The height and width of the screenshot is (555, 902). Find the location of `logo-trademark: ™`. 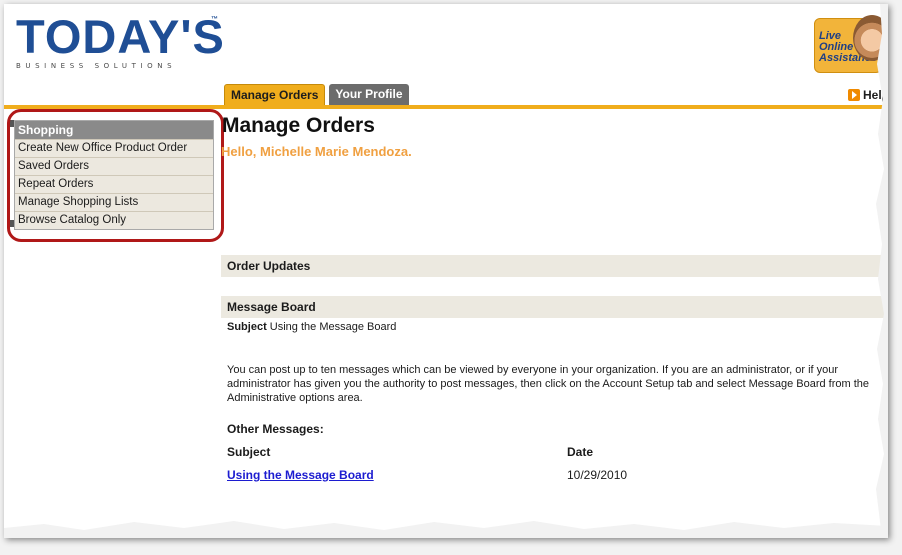

logo-trademark: ™ is located at coordinates (214, 19).